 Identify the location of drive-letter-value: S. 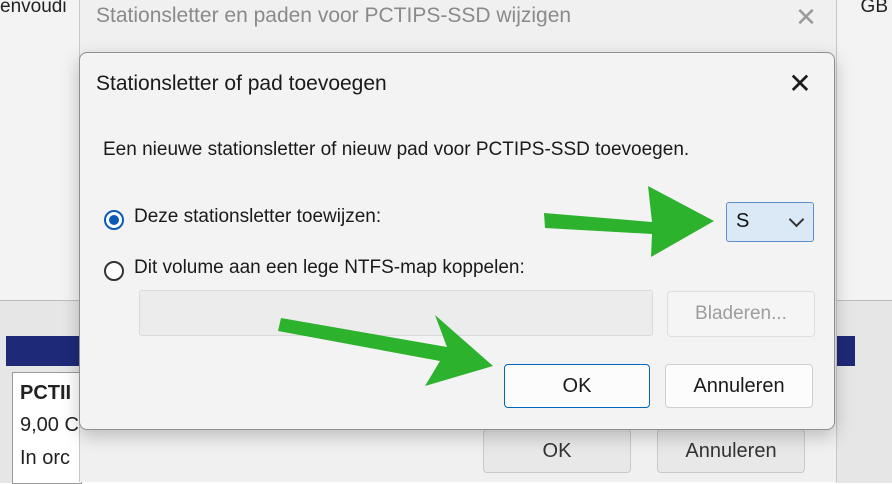
(743, 221).